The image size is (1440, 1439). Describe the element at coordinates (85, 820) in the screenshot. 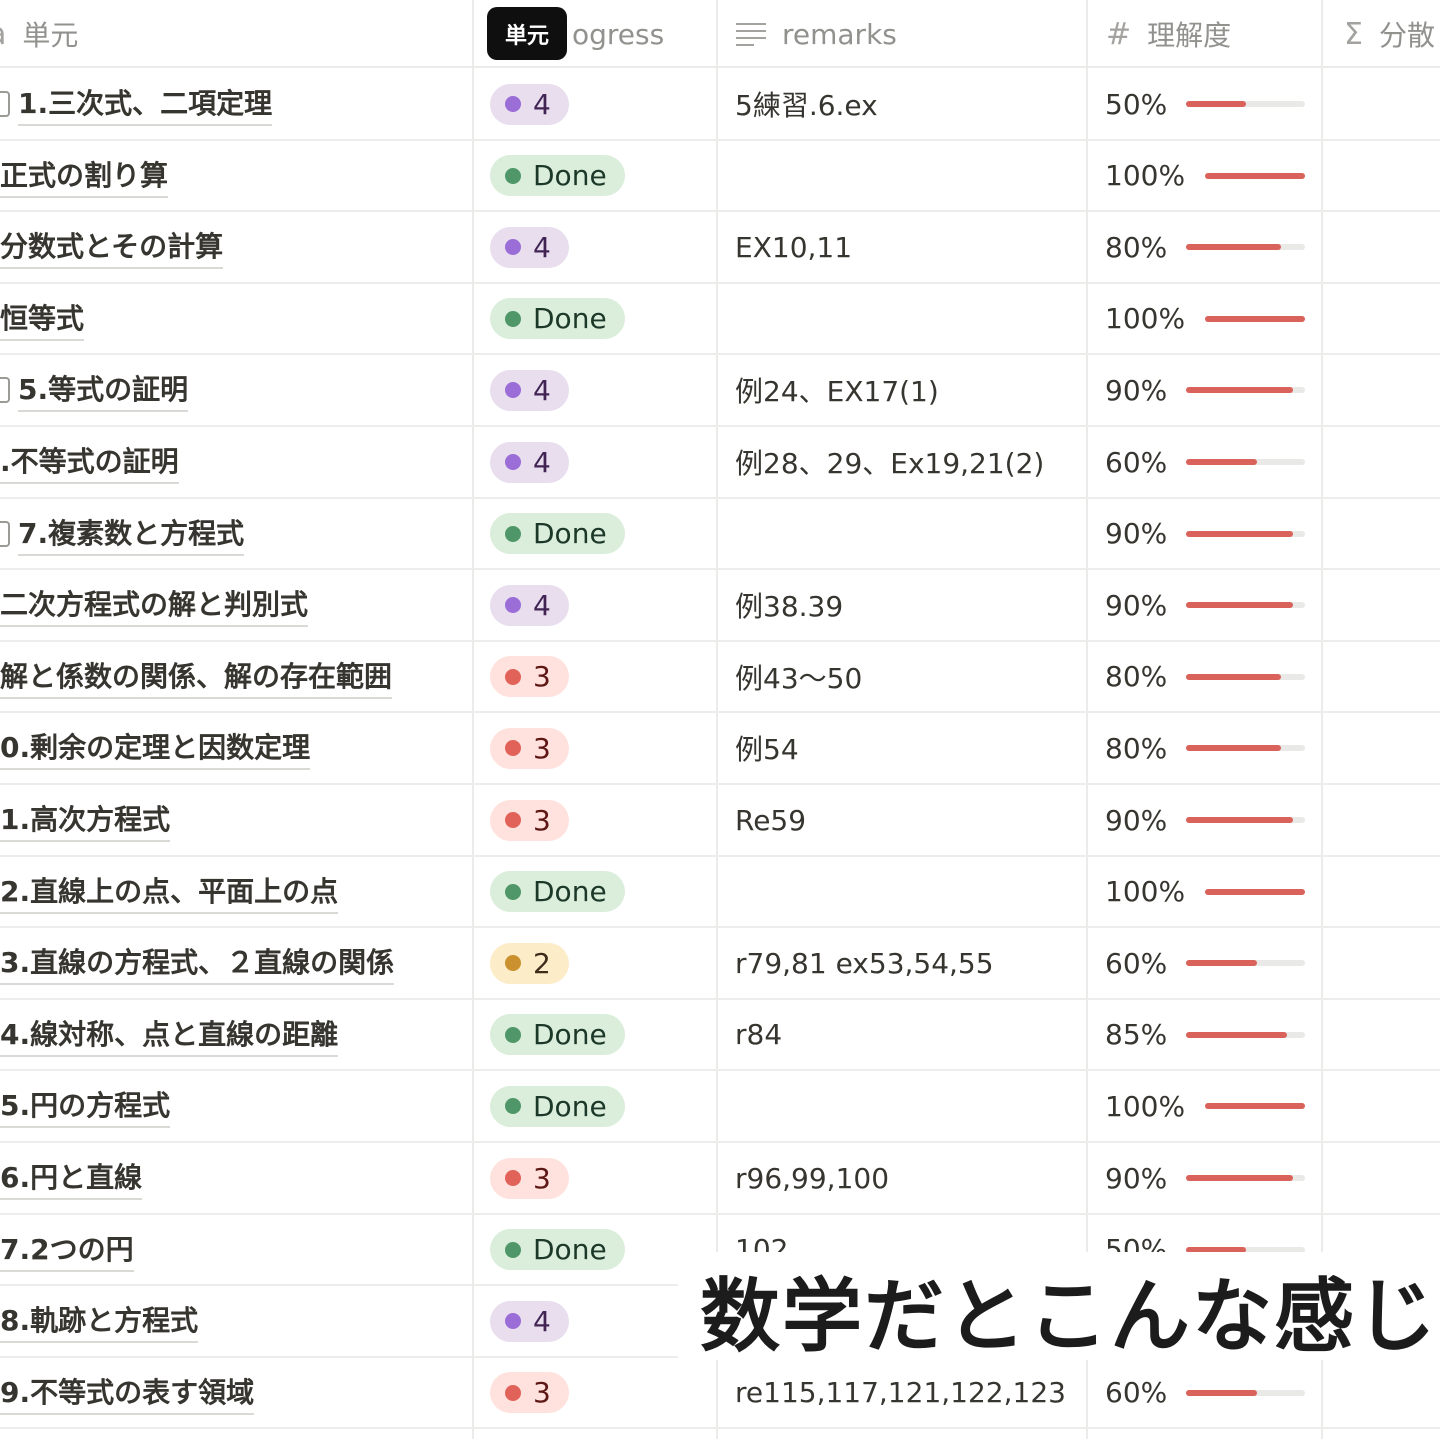

I see `row-title: 1.高次方程式` at that location.